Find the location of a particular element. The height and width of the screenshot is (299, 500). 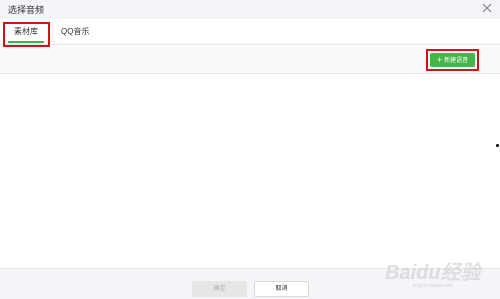

watermark-url: jingyan.baidu.com is located at coordinates (433, 286).